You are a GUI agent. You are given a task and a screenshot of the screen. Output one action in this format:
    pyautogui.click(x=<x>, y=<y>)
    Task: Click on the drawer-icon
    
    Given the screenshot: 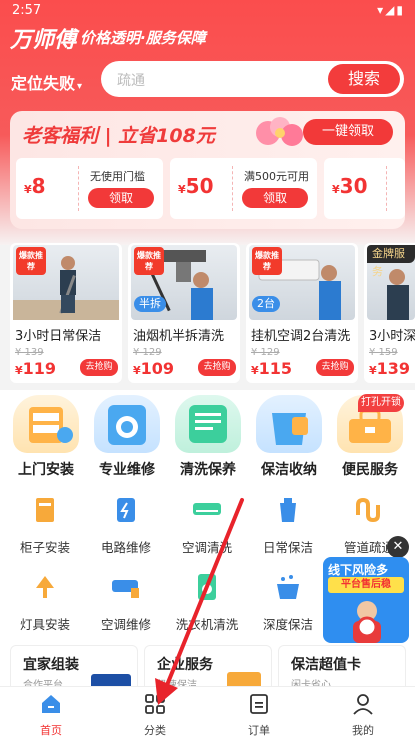 What is the action you would take?
    pyautogui.click(x=46, y=424)
    